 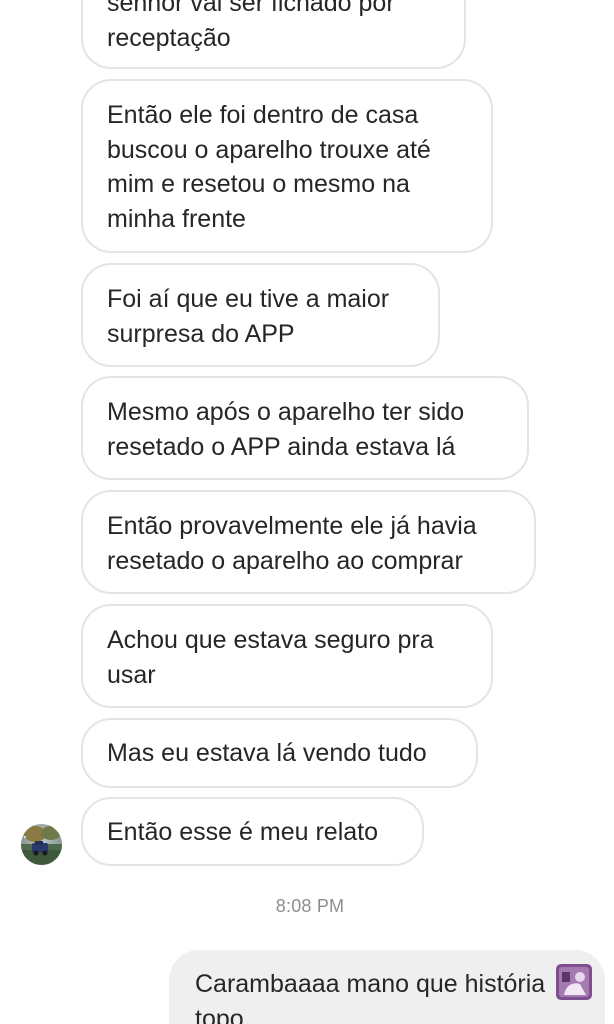 I want to click on sender-avatar, so click(x=41, y=844).